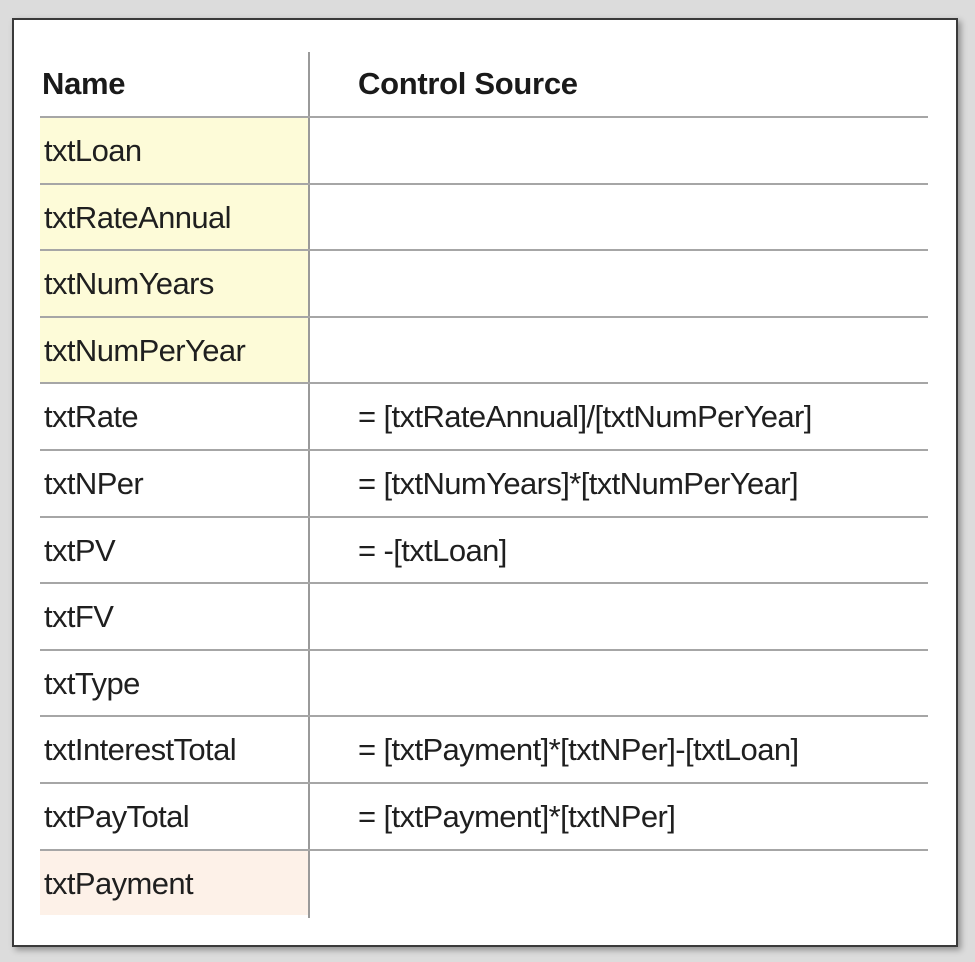 This screenshot has width=975, height=962. What do you see at coordinates (93, 150) in the screenshot?
I see `control-name: txtLoan` at bounding box center [93, 150].